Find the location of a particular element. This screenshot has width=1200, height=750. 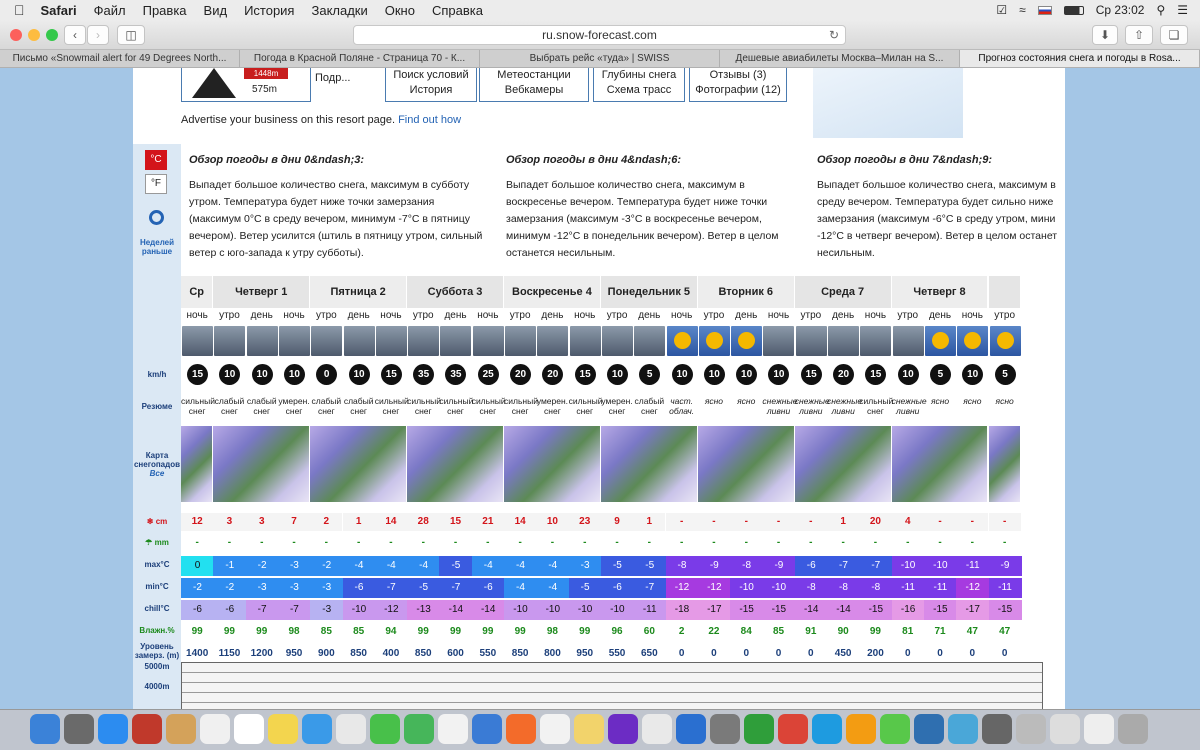

webcams-label: Вебкамеры is located at coordinates (534, 90).